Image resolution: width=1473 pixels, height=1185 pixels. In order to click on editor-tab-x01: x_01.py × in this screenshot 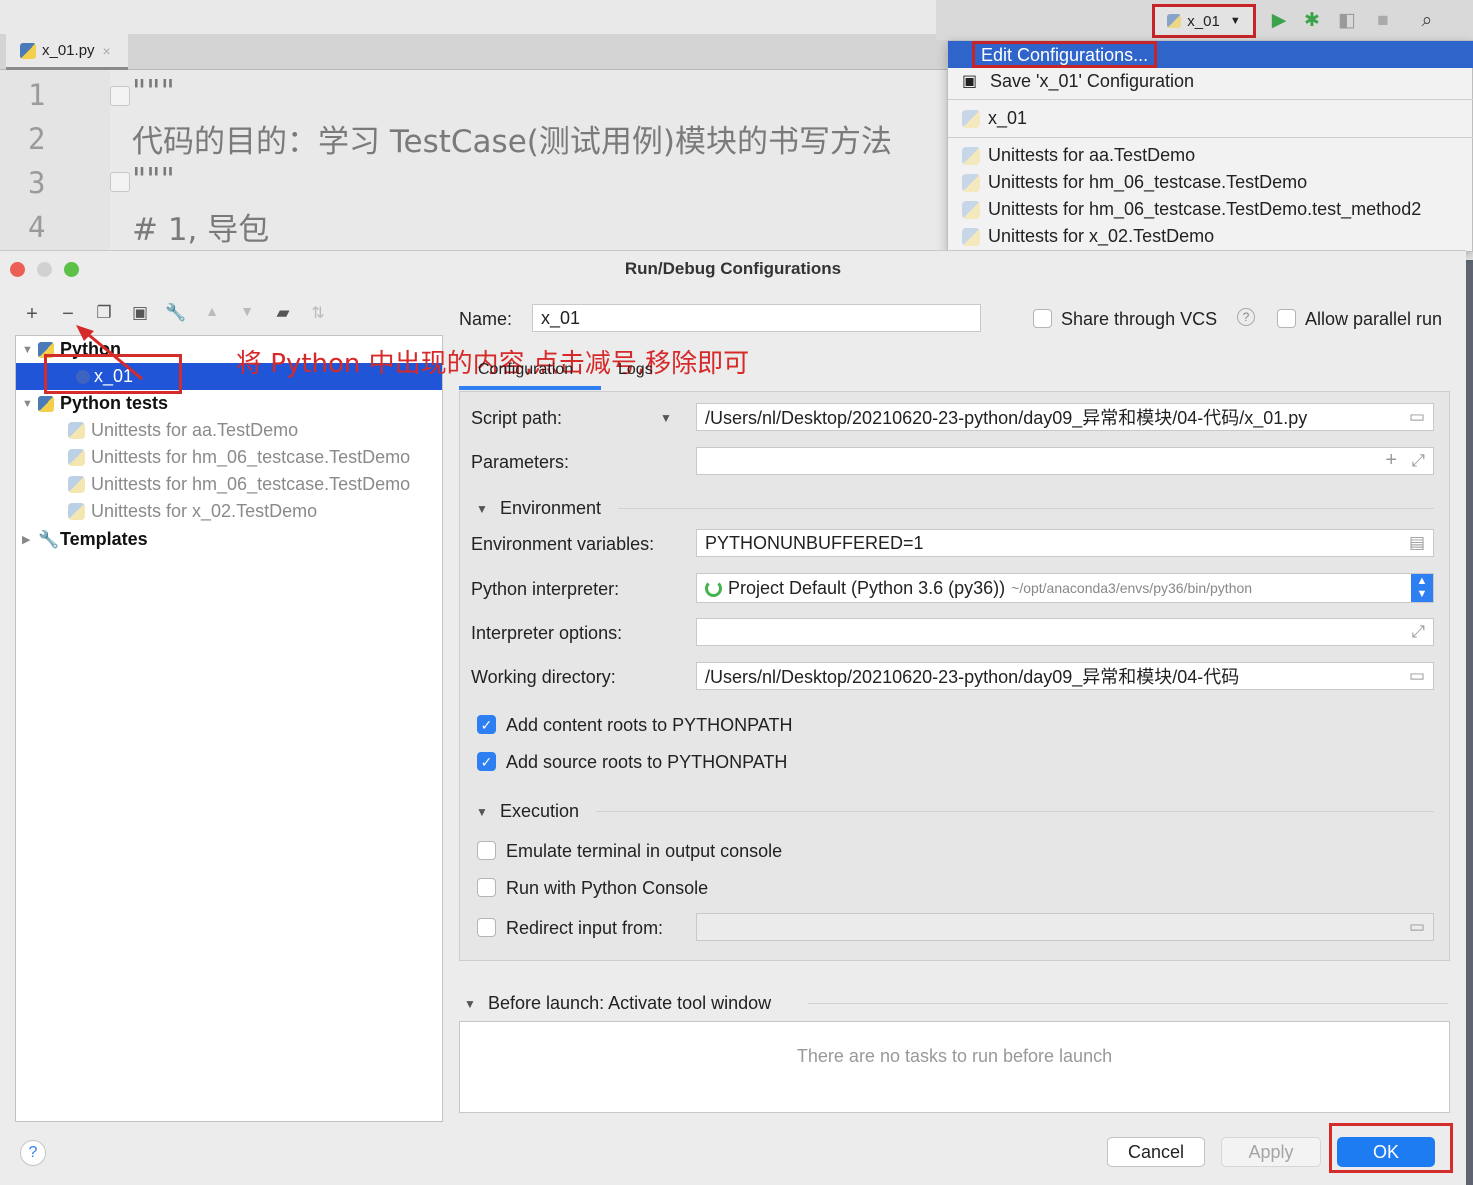, I will do `click(67, 52)`.